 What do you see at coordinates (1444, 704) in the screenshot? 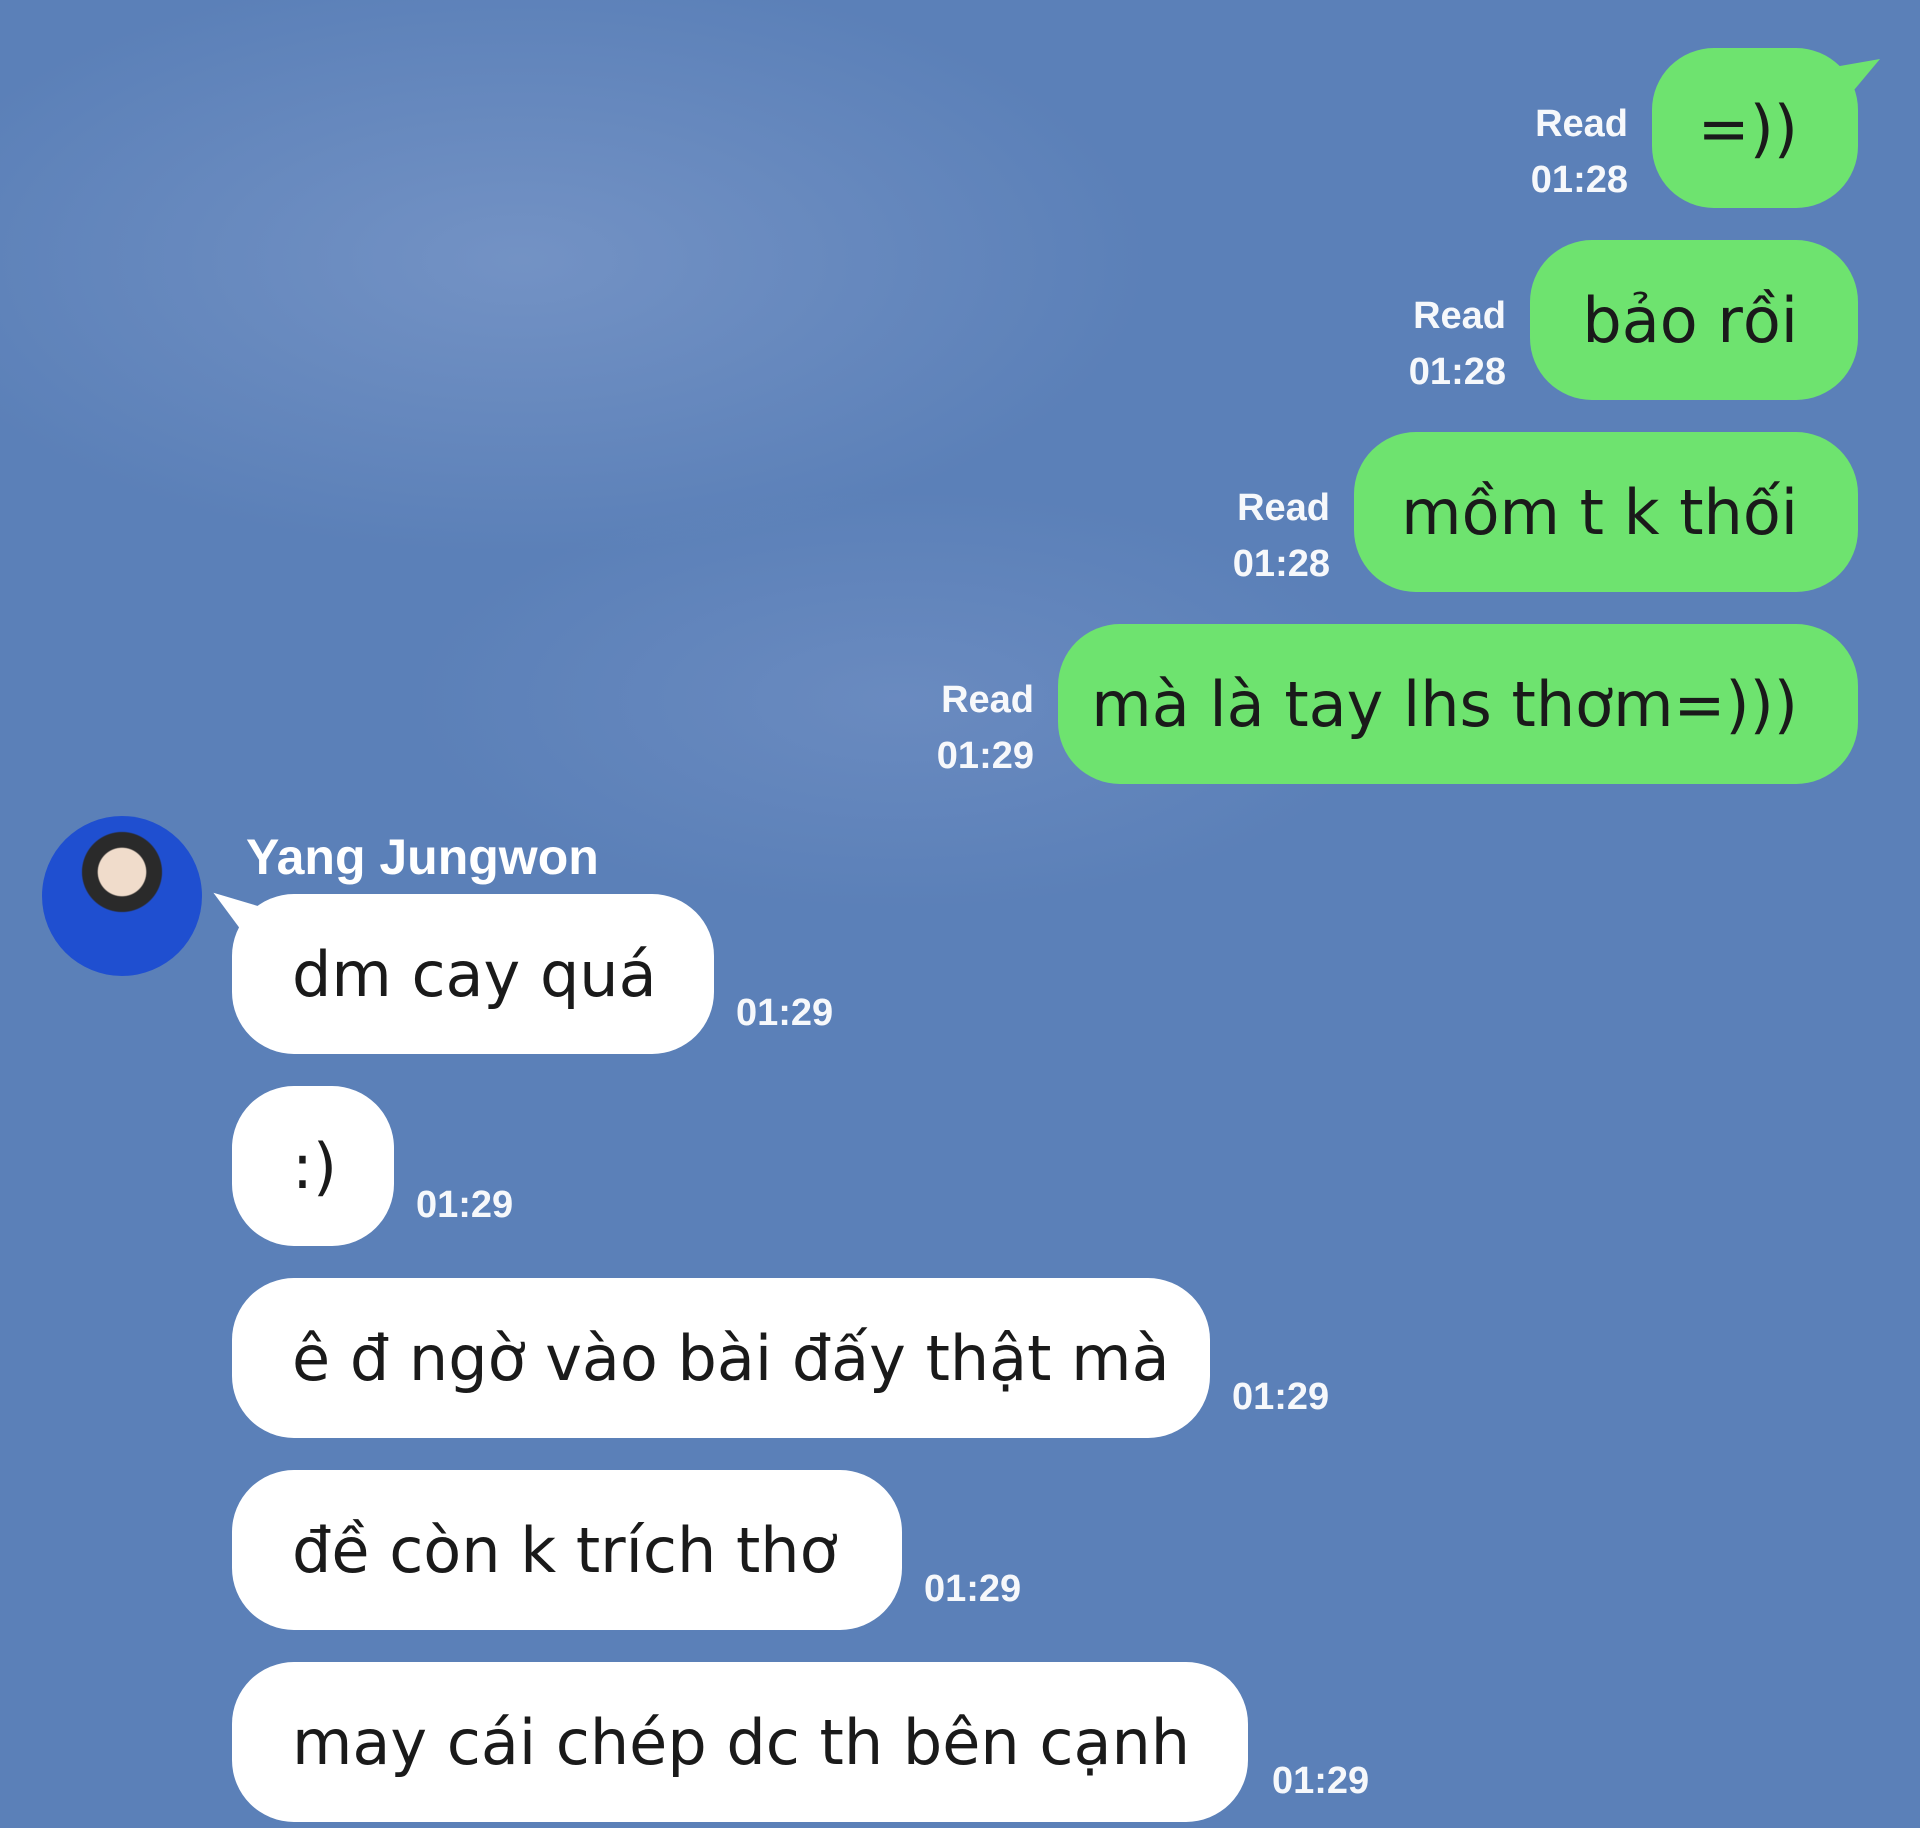
I see `message-text: mà là tay lhs thơm=)))` at bounding box center [1444, 704].